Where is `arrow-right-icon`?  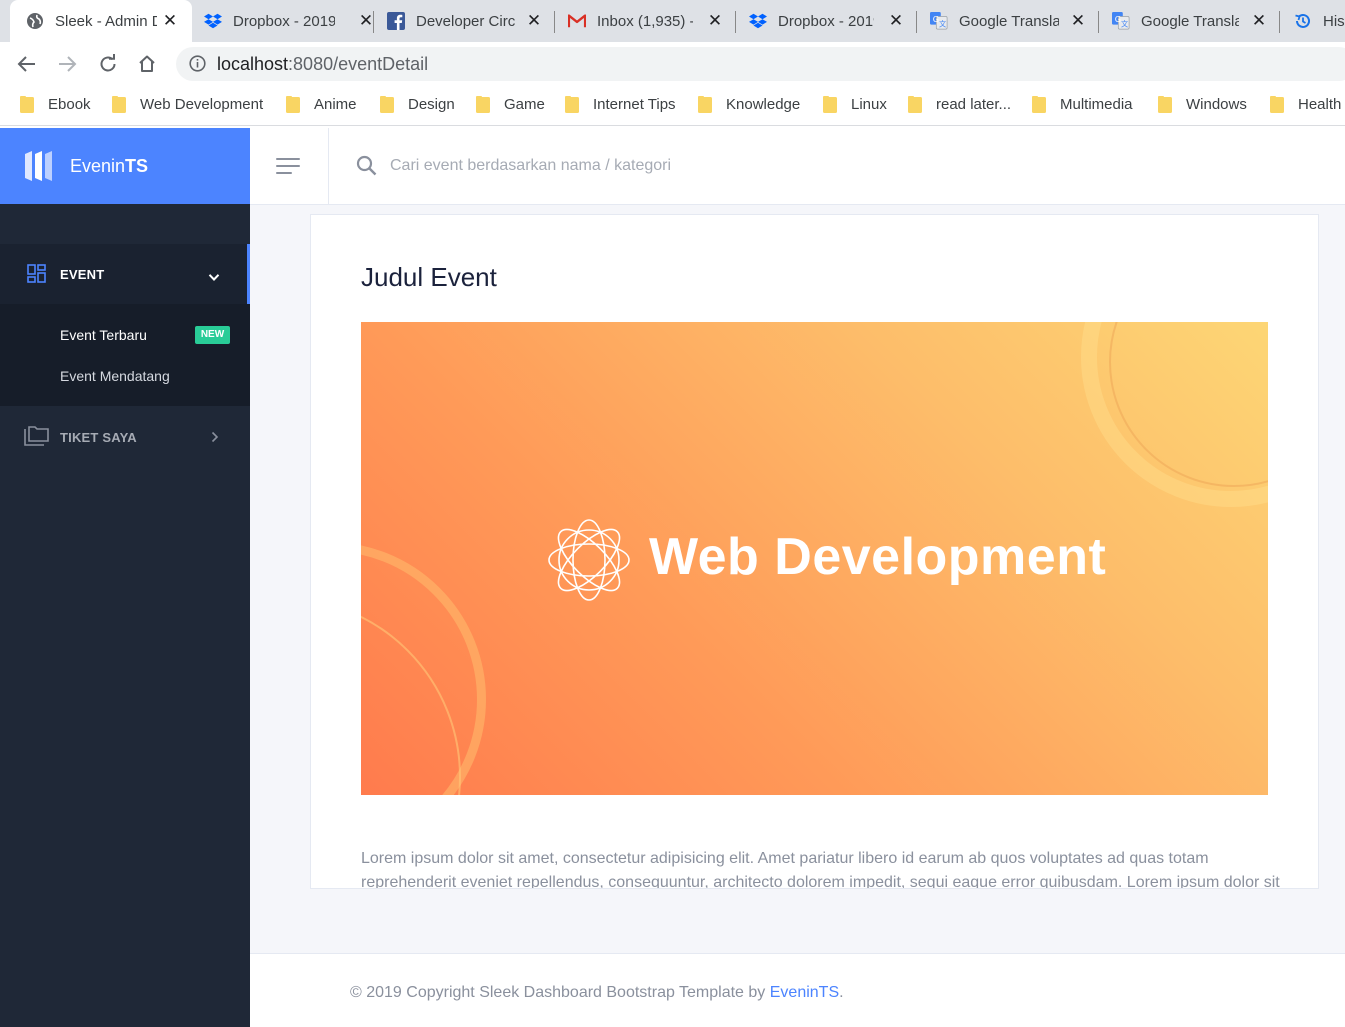
arrow-right-icon is located at coordinates (68, 64).